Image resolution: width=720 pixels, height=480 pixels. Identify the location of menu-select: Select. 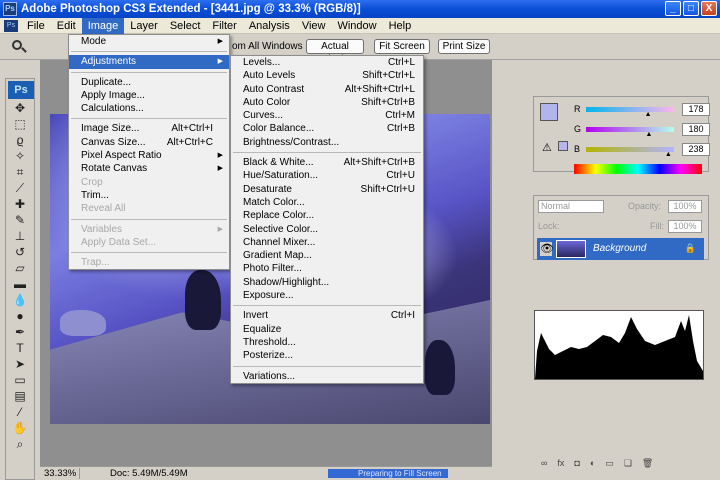
(185, 26).